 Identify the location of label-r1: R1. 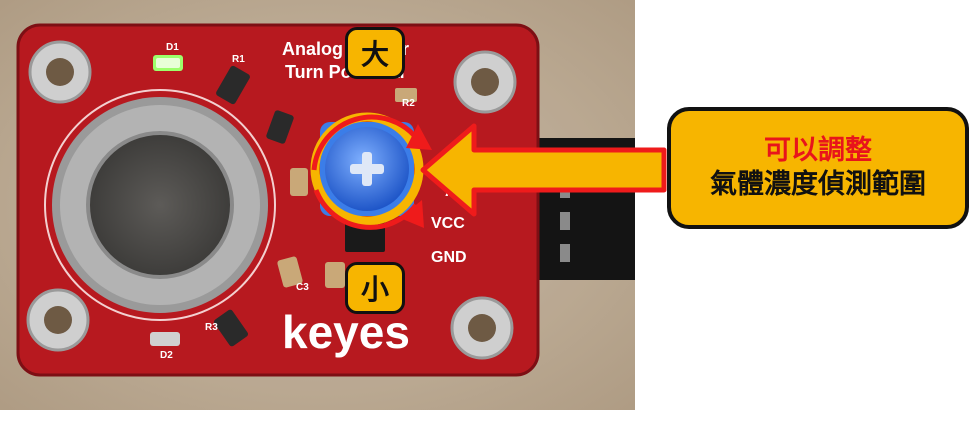
(238, 59).